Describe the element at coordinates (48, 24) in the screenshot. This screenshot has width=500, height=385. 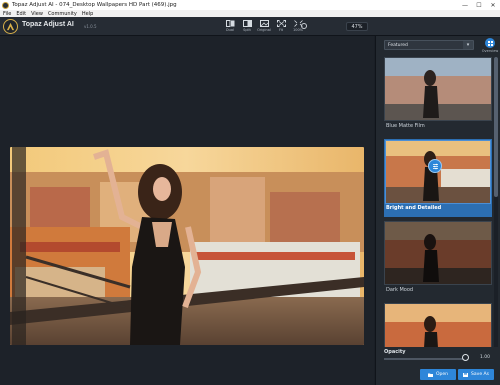
I see `app-name: Topaz Adjust AI` at that location.